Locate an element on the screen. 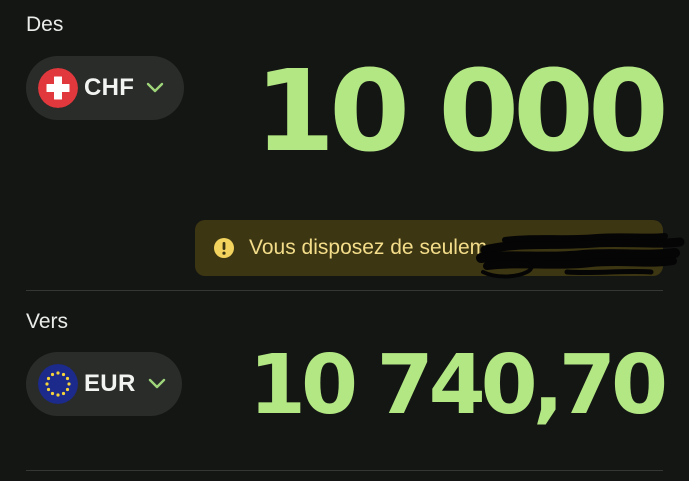 The height and width of the screenshot is (481, 689). to-currency-selector: EUR is located at coordinates (104, 384).